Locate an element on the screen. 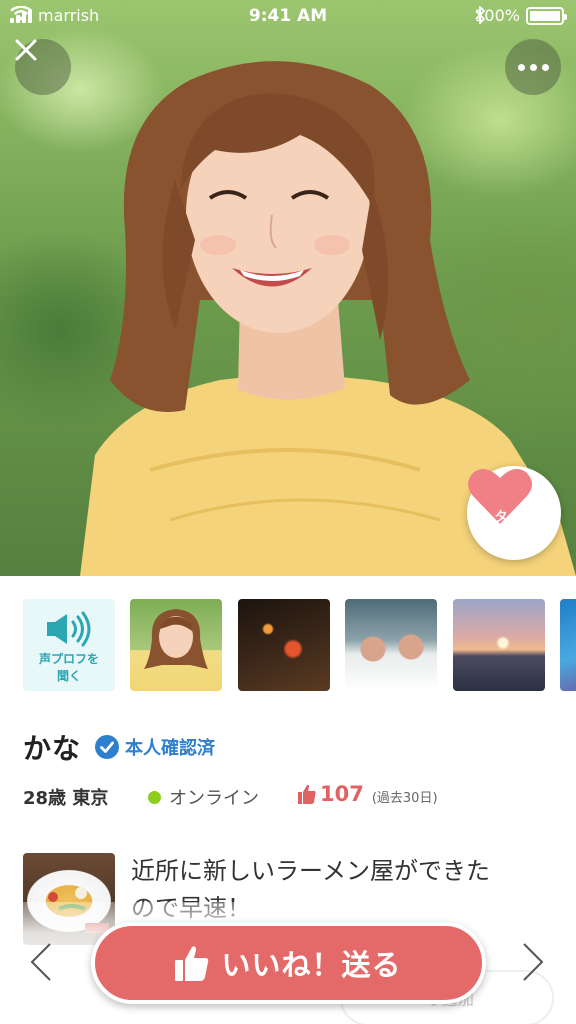  more-options-button is located at coordinates (533, 67).